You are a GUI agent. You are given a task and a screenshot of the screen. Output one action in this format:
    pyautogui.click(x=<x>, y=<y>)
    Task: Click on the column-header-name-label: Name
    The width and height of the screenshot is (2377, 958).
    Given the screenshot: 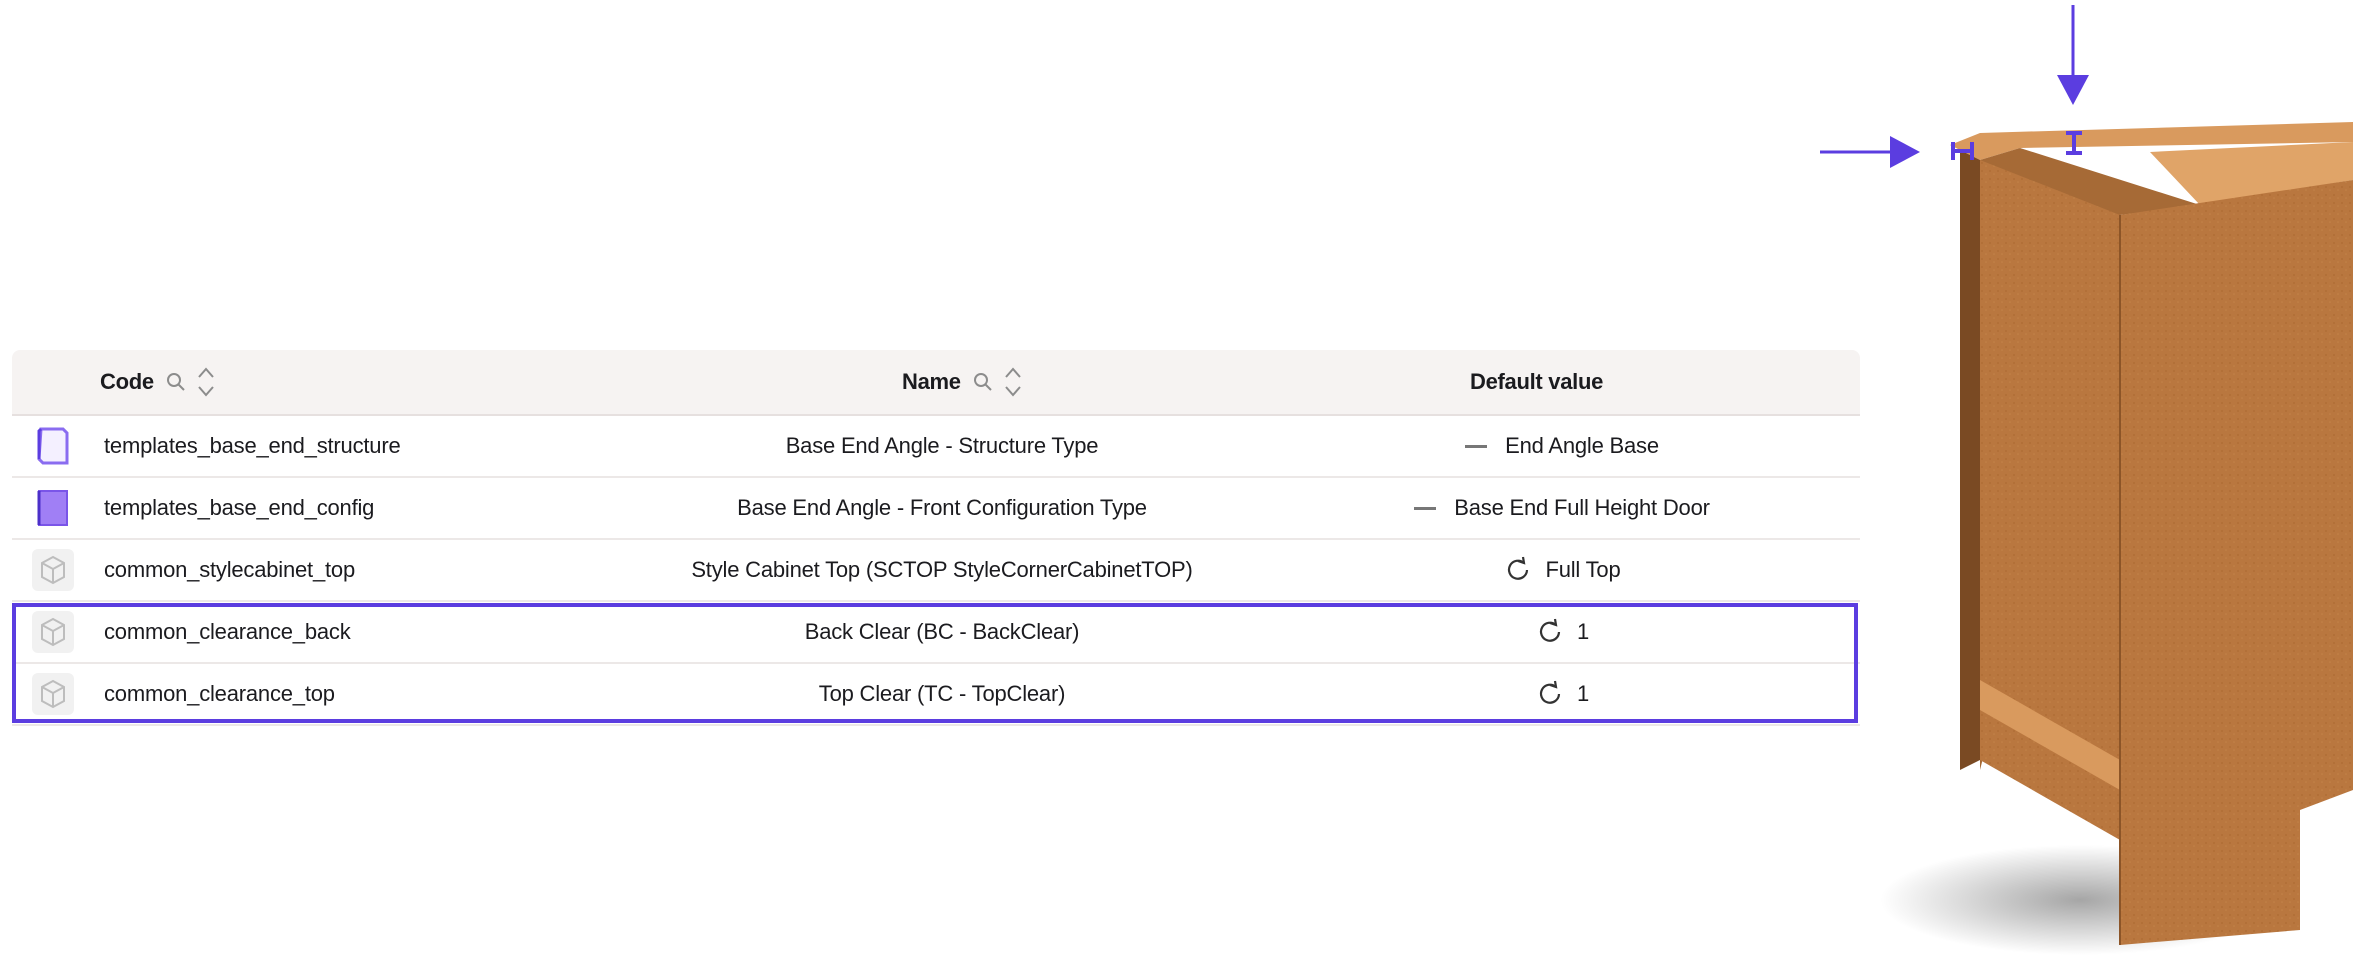 What is the action you would take?
    pyautogui.click(x=931, y=381)
    